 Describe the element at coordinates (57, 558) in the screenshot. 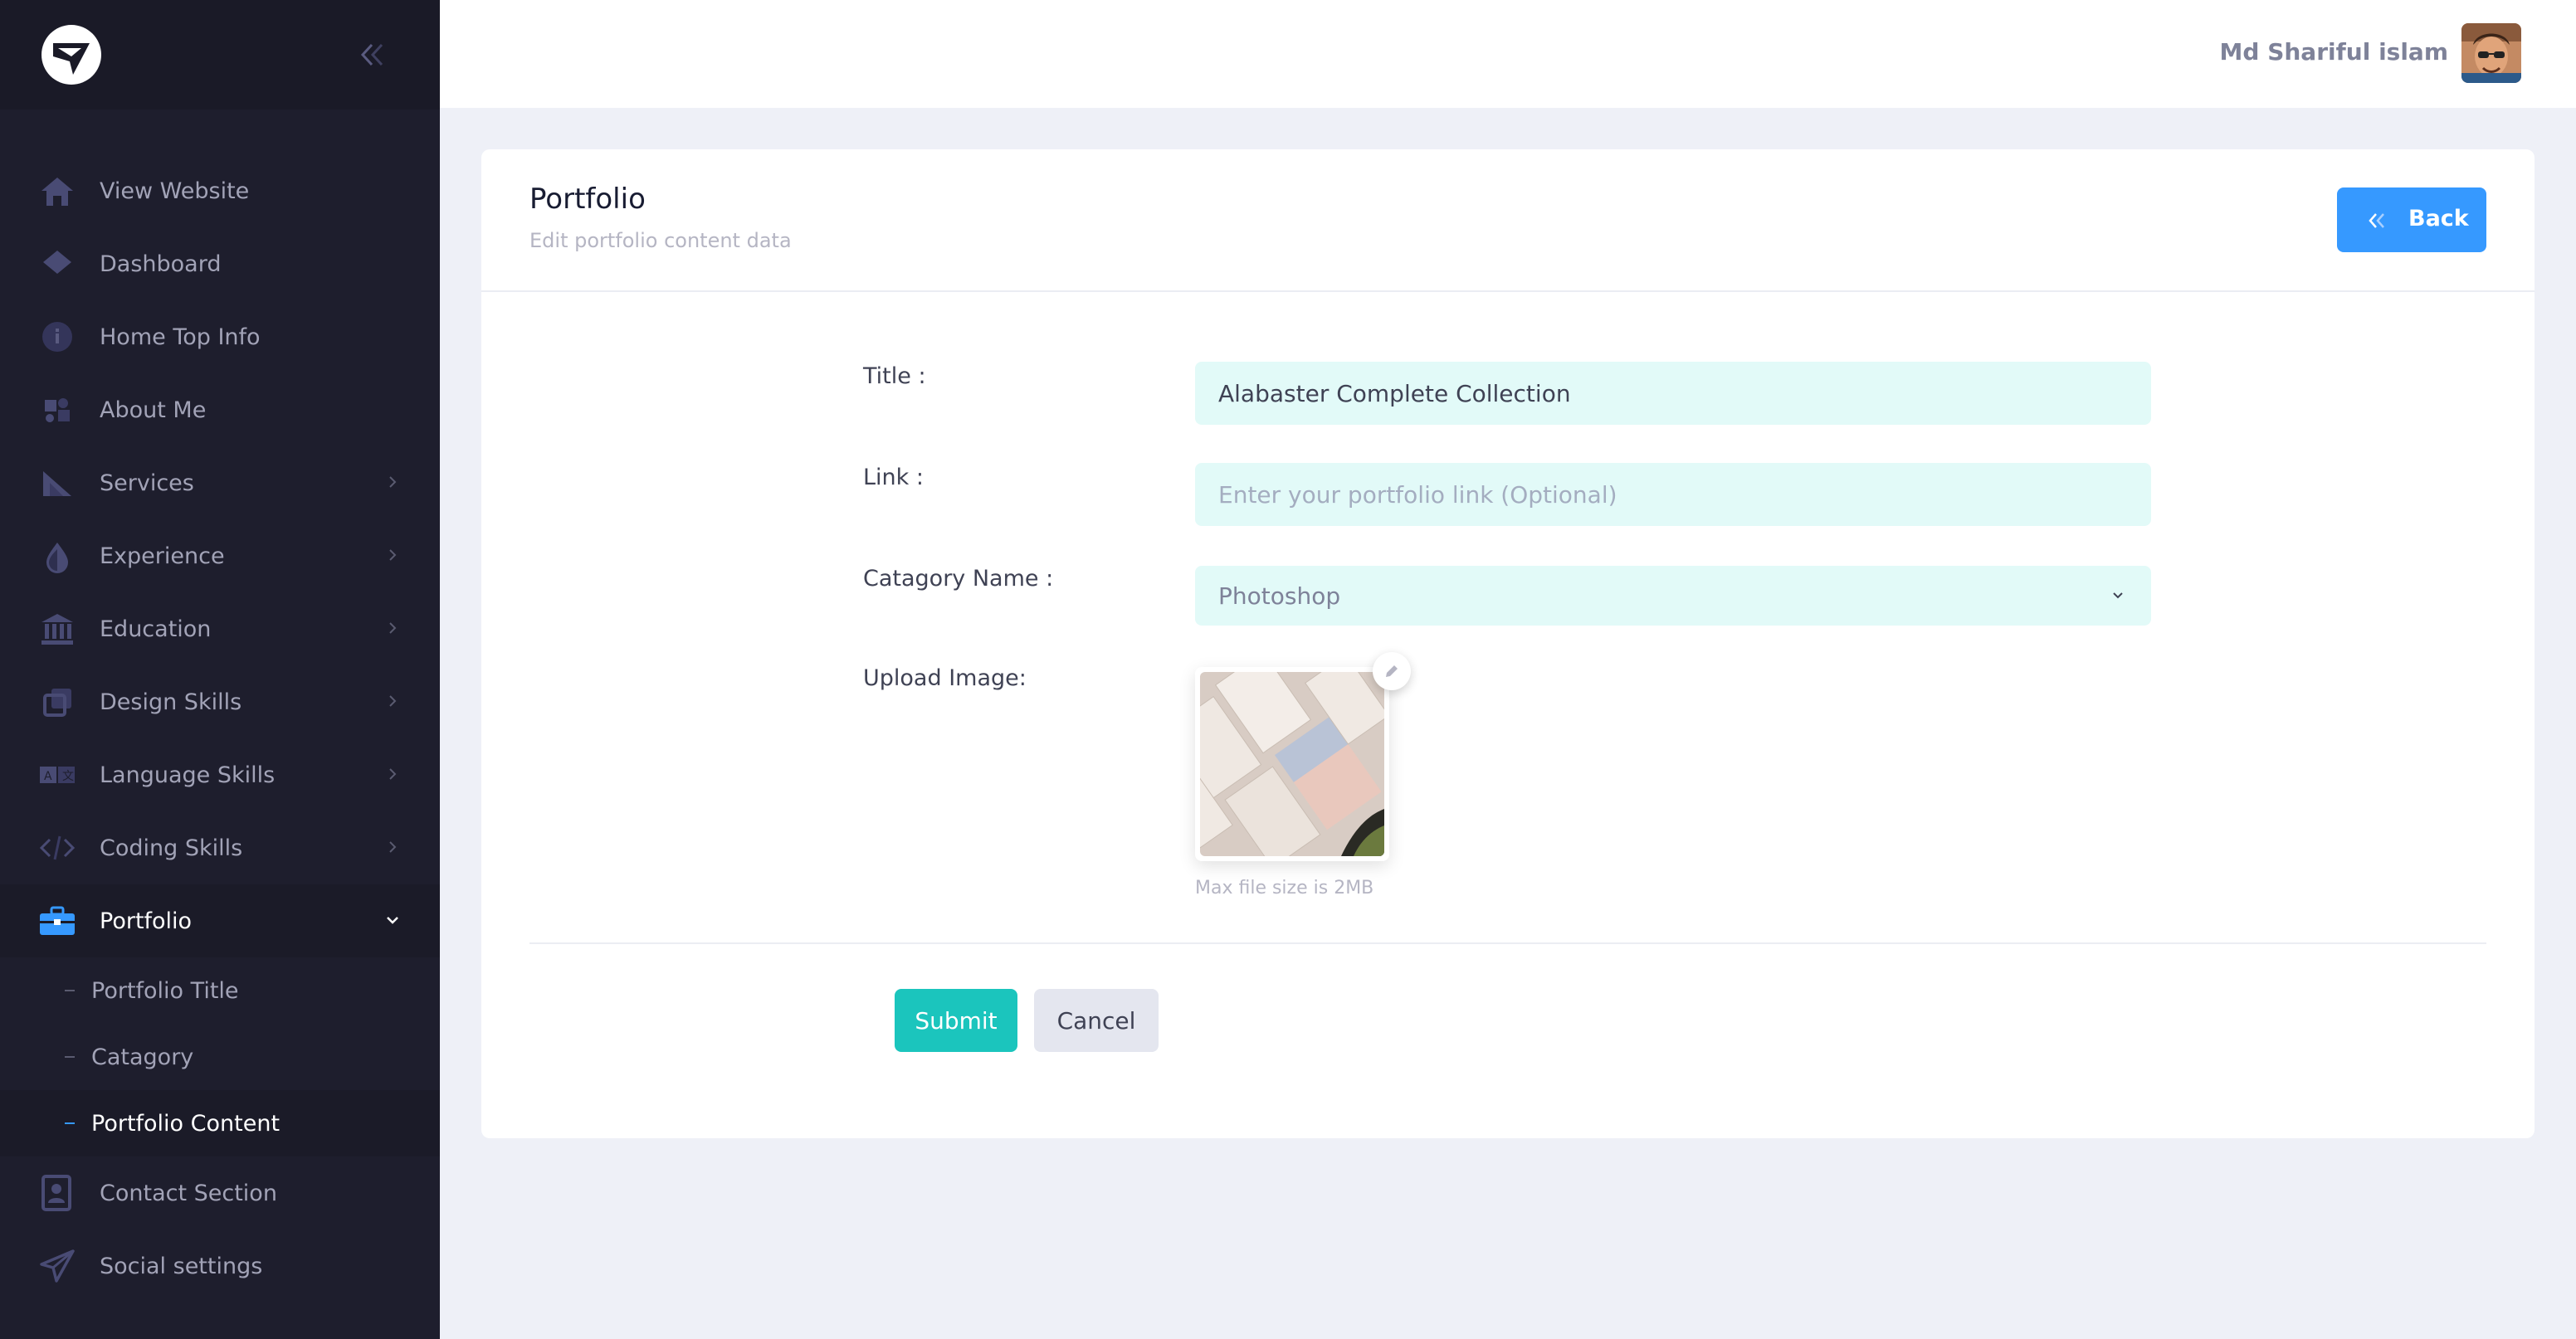

I see `drop-icon` at that location.